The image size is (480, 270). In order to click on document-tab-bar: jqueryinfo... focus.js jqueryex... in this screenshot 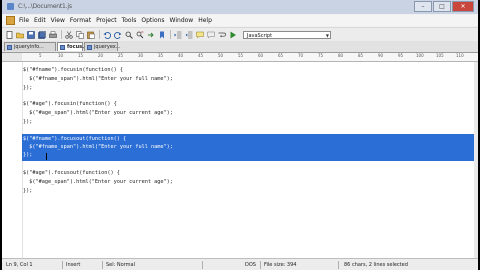, I will do `click(240, 47)`.